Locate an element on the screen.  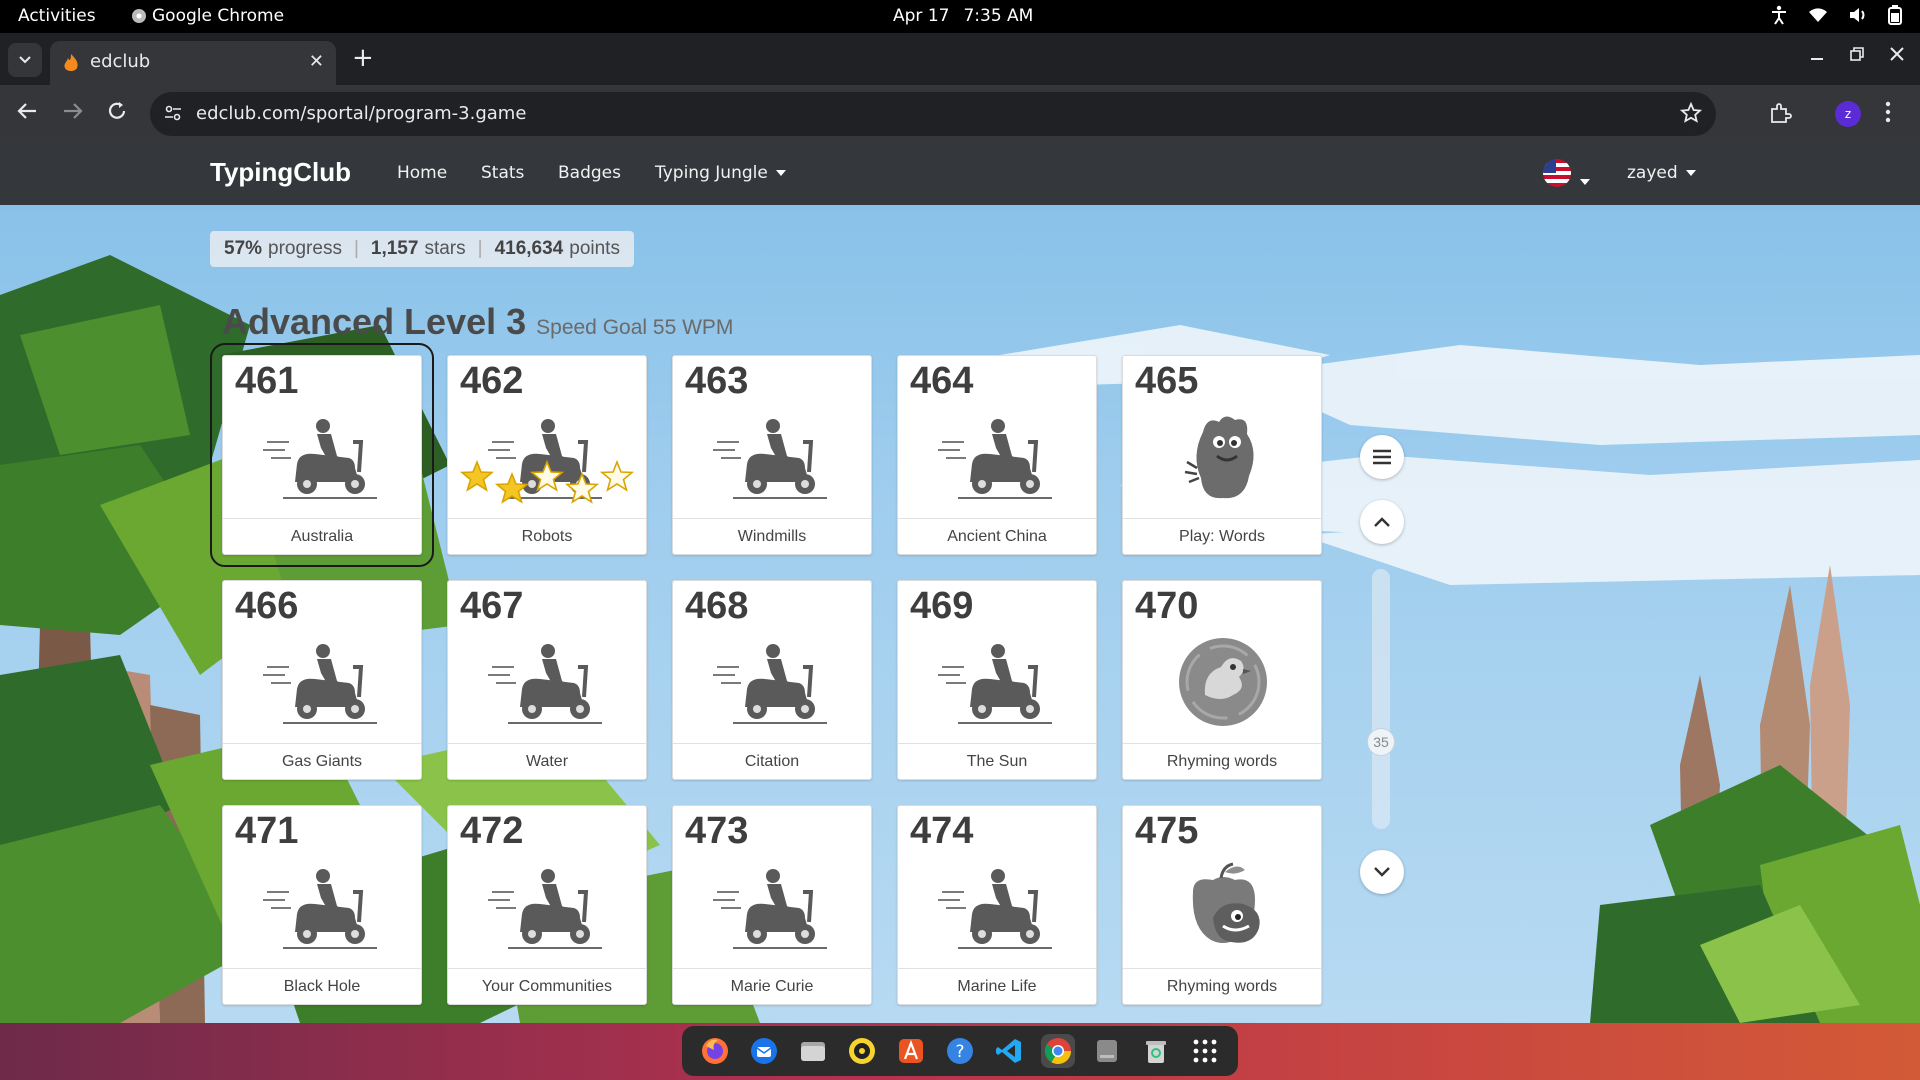
nav-typing-jungle-dropdown: Typing Jungle is located at coordinates (720, 173).